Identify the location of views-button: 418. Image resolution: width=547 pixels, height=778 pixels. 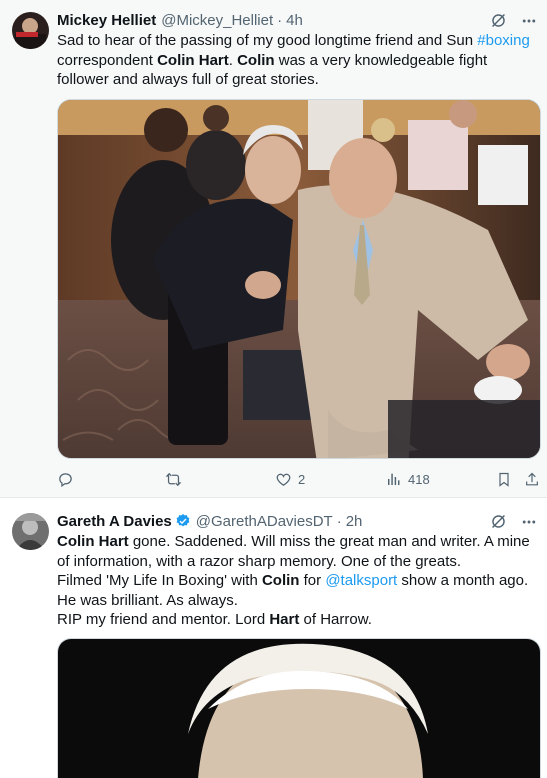
(408, 479).